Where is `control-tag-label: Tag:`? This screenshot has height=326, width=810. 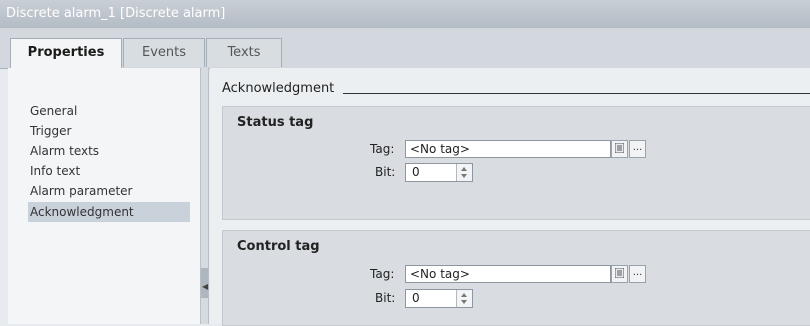 control-tag-label: Tag: is located at coordinates (382, 274).